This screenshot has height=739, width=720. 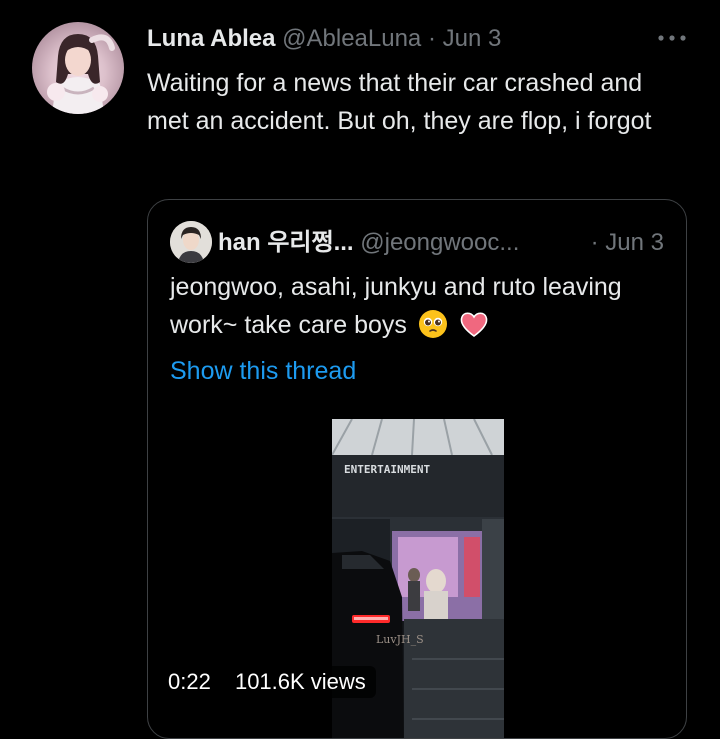 I want to click on entertainment-sign: ENTERTAINMENT, so click(x=387, y=469).